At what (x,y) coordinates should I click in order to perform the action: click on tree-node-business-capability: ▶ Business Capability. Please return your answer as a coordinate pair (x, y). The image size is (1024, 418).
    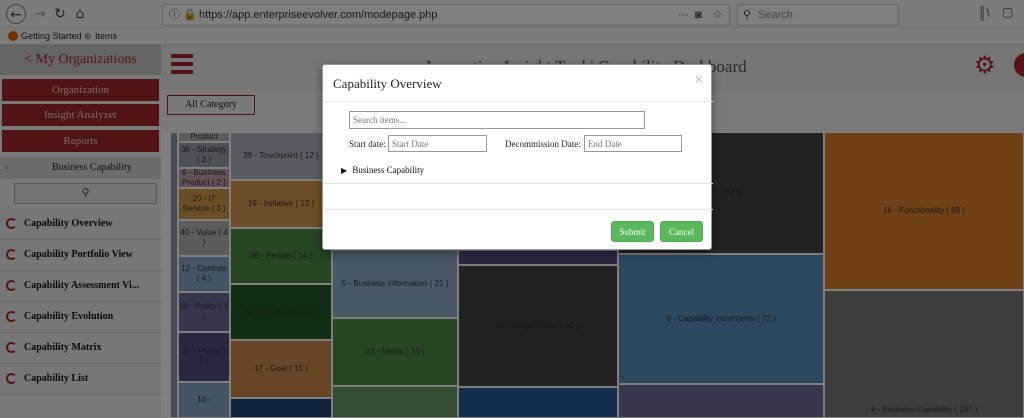
    Looking at the image, I should click on (382, 170).